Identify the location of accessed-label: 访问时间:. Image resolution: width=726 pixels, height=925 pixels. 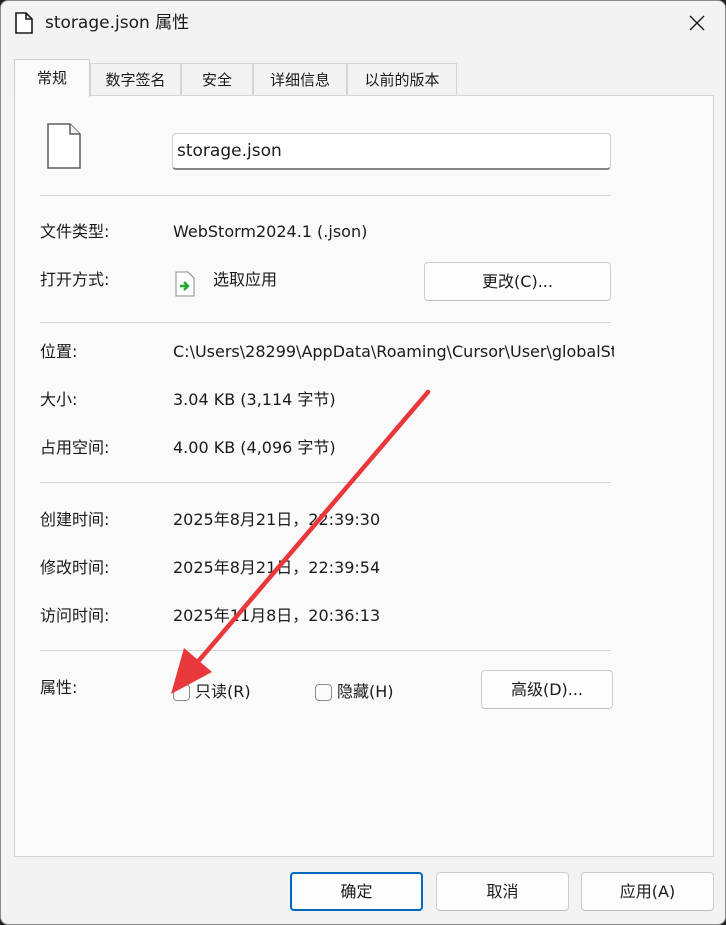
(75, 615).